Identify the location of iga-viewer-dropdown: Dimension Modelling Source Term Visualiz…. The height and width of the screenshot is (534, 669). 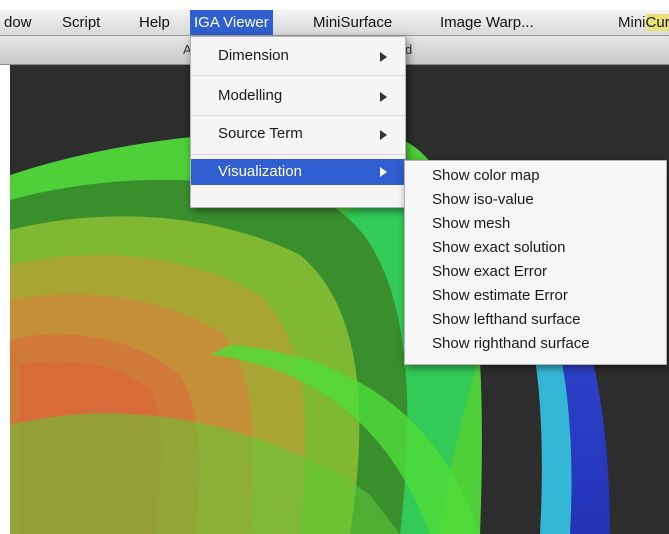
(298, 122).